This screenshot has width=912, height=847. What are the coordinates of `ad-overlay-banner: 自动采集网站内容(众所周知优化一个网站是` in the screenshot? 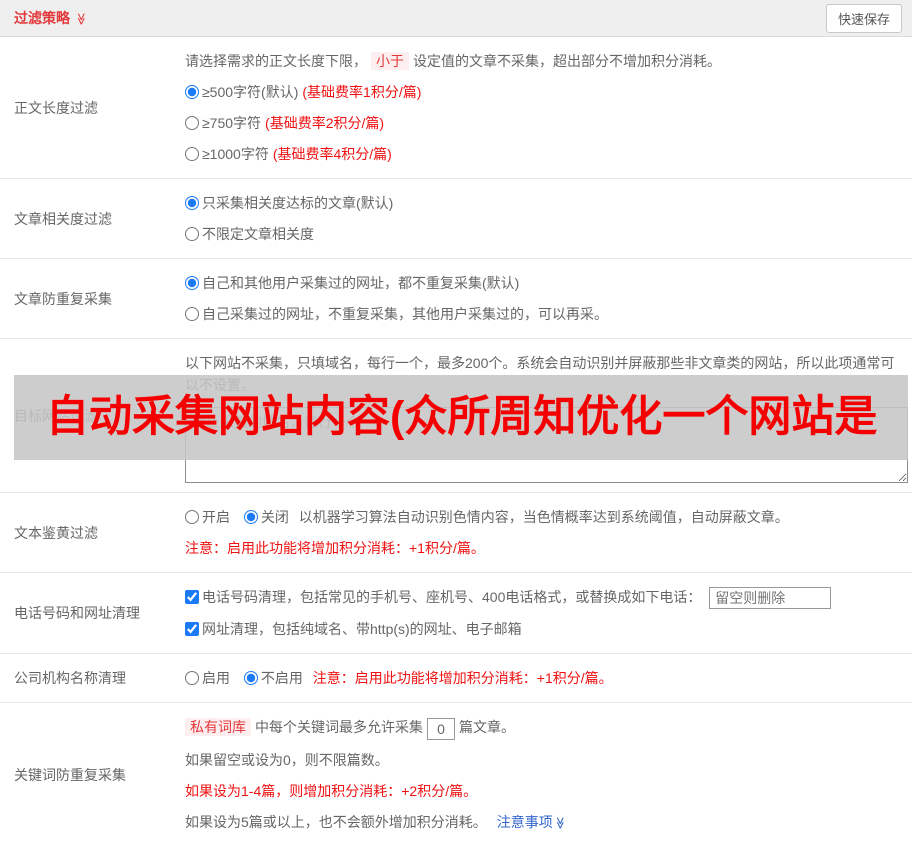 It's located at (461, 417).